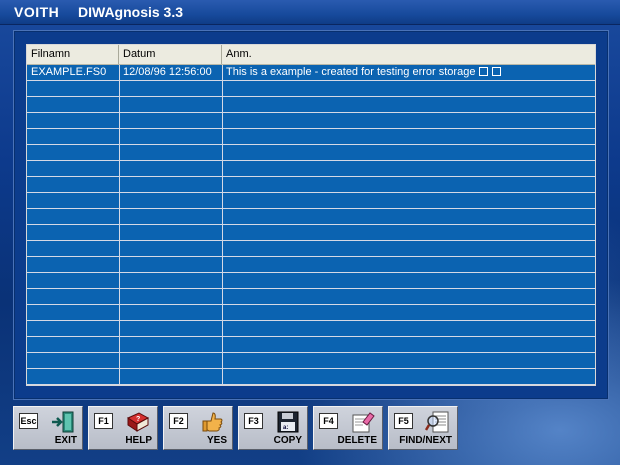  Describe the element at coordinates (48, 428) in the screenshot. I see `exit-button: Esc EXIT` at that location.